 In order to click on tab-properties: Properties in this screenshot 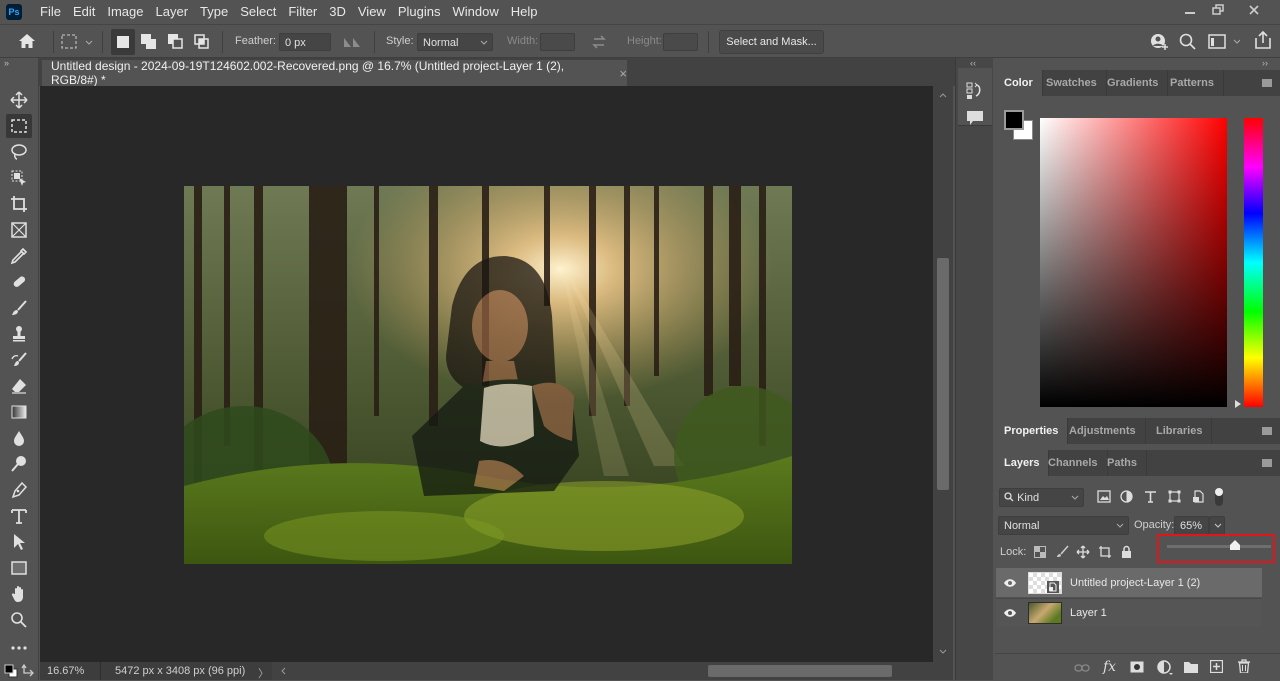, I will do `click(1032, 431)`.